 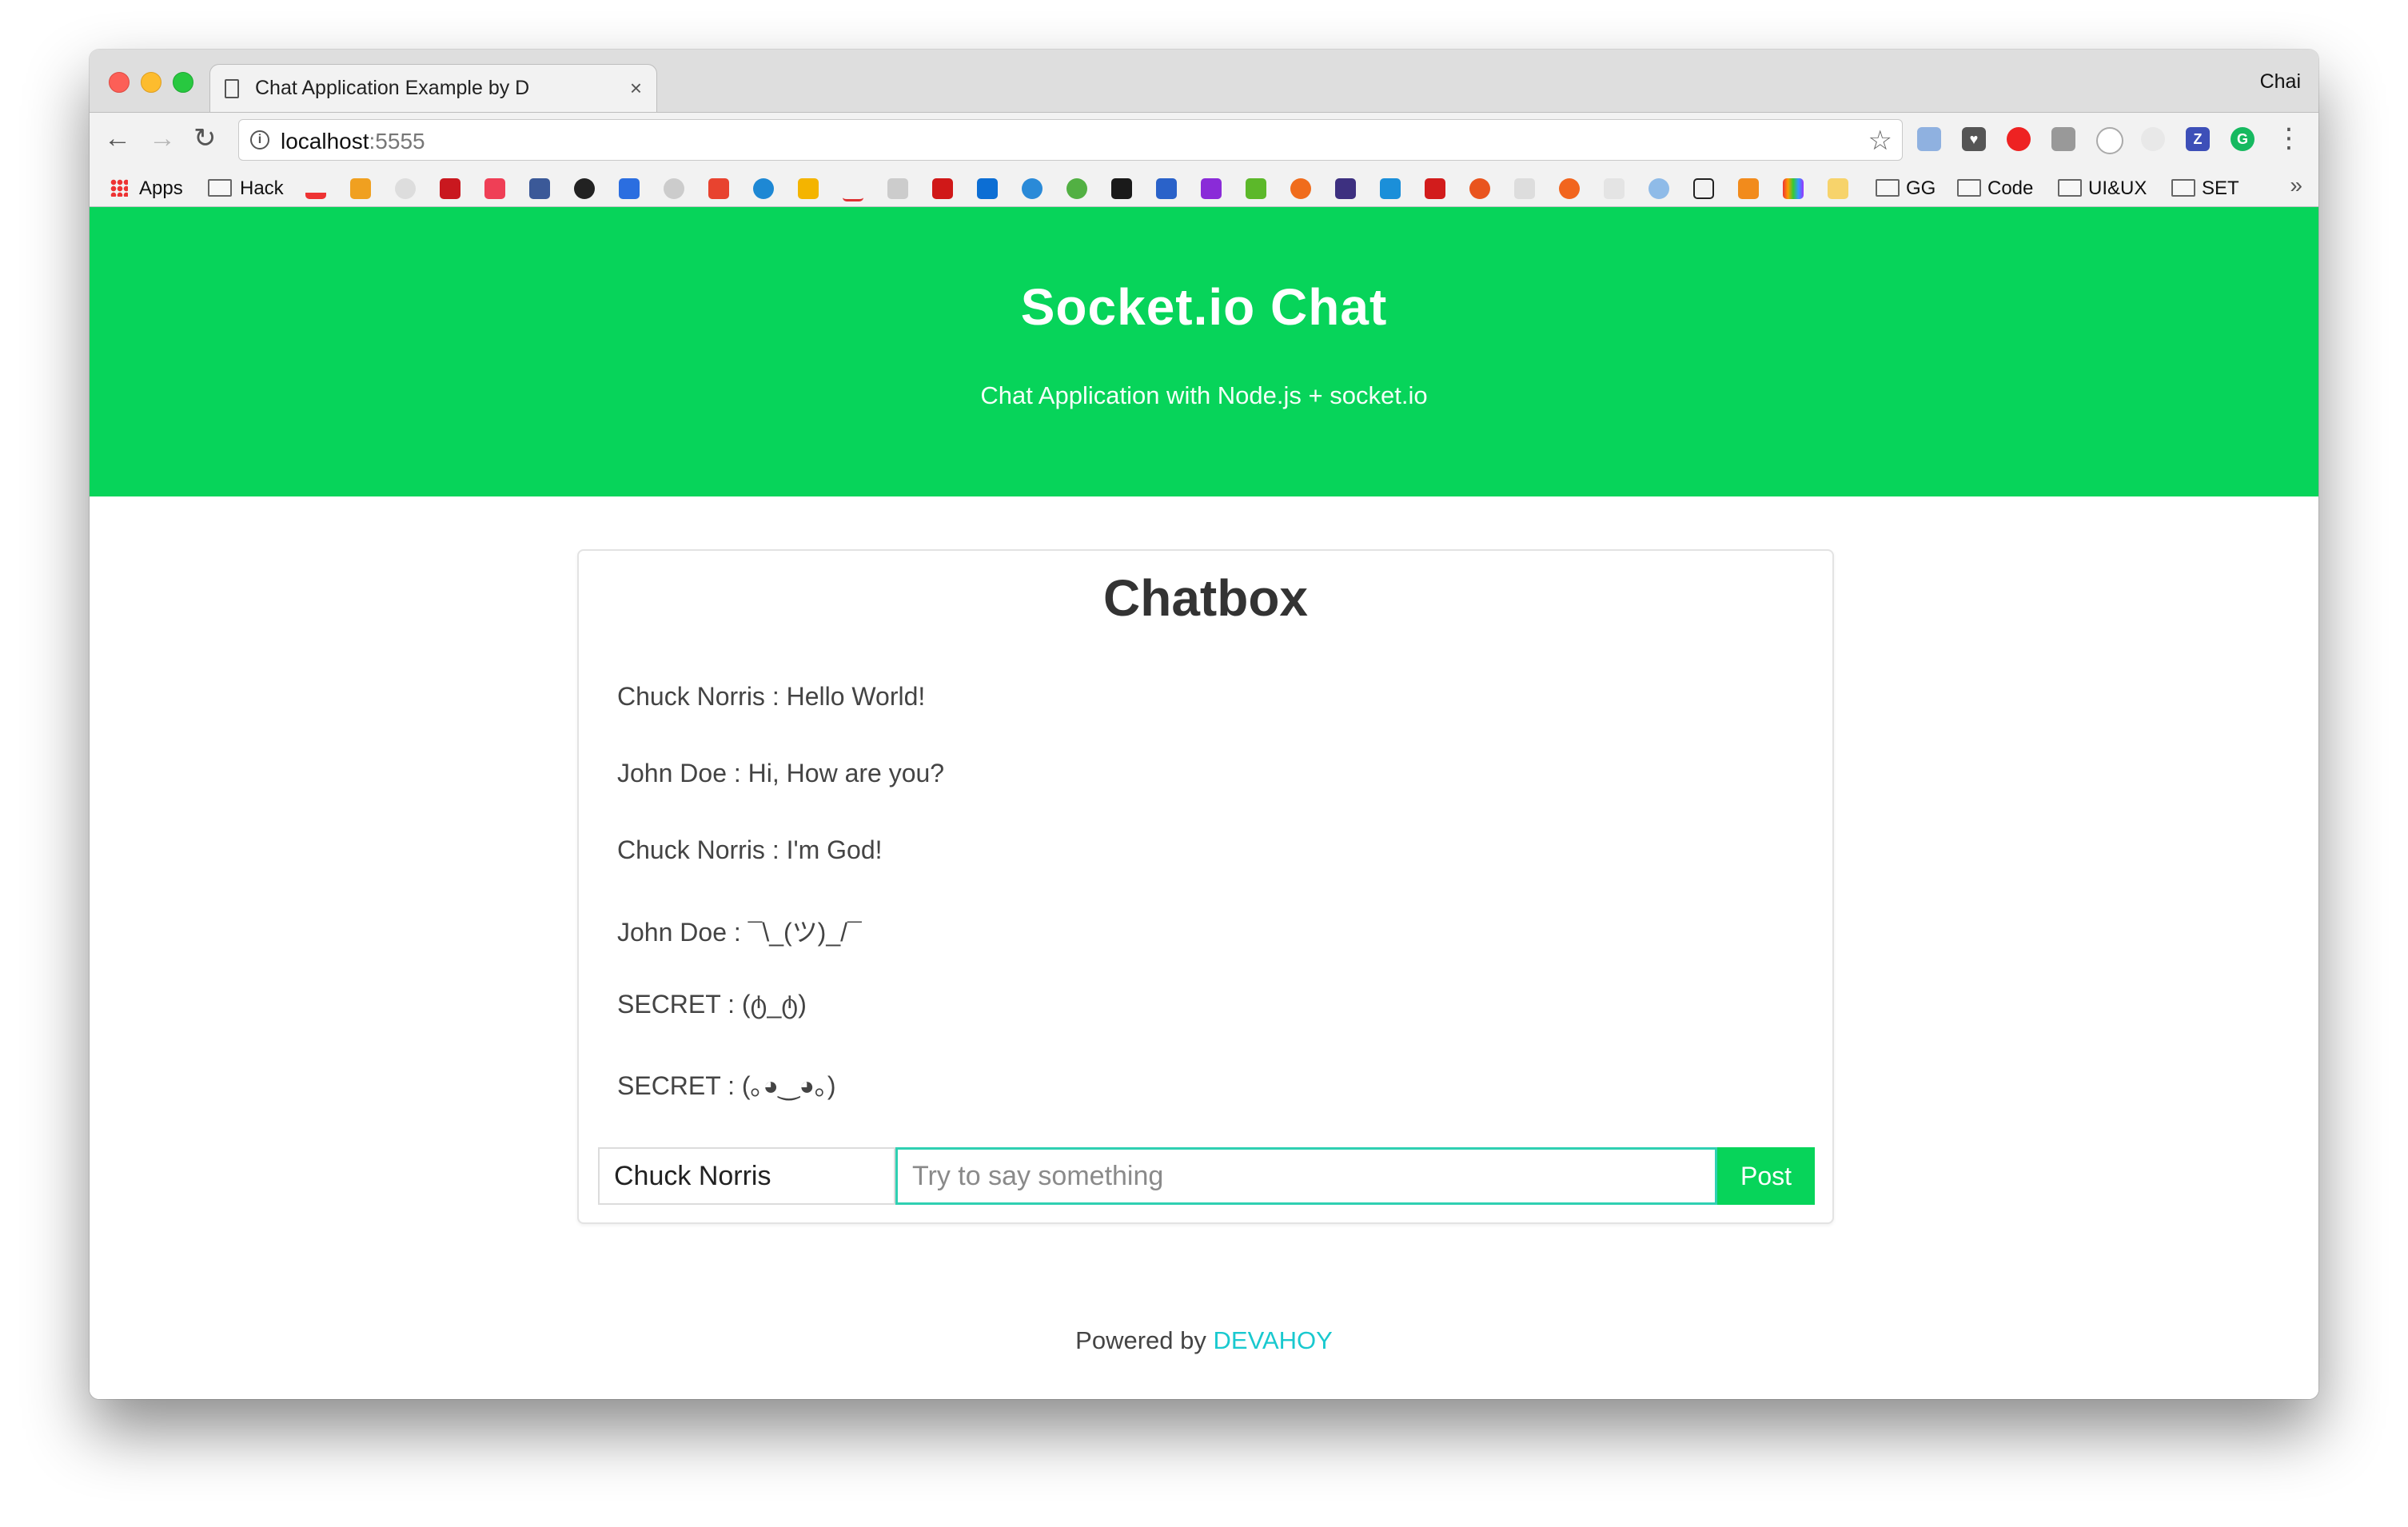 I want to click on forward-arrow-icon: →, so click(x=162, y=138).